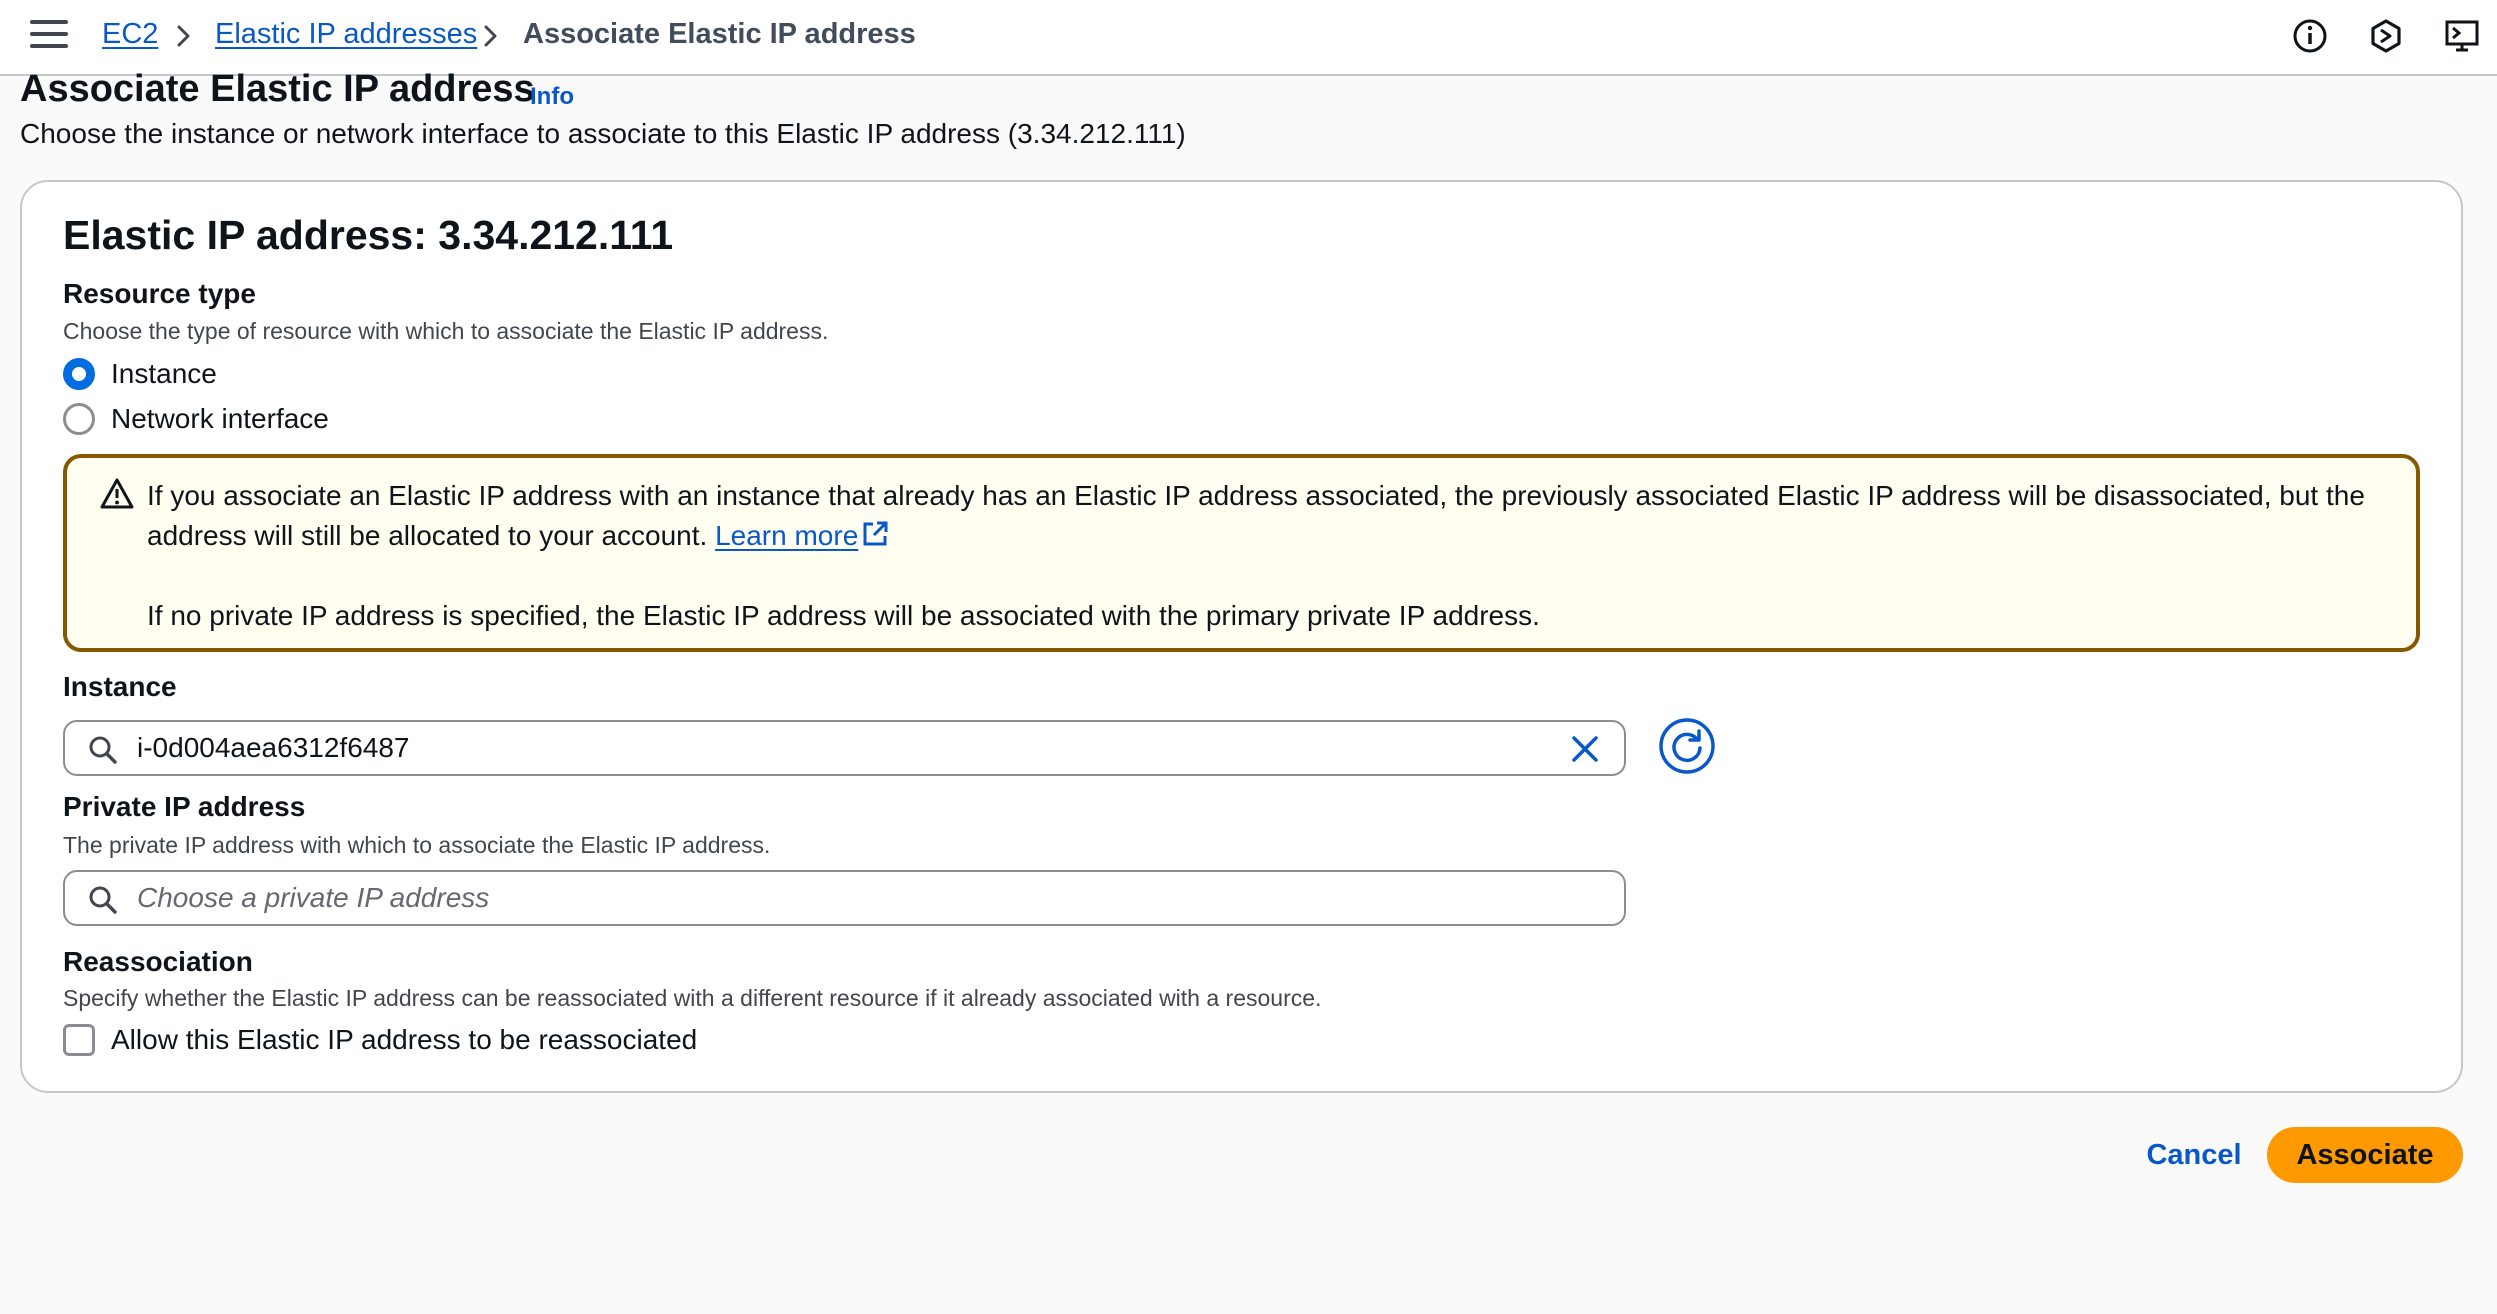  I want to click on reassociation-label: Reassociation, so click(158, 961).